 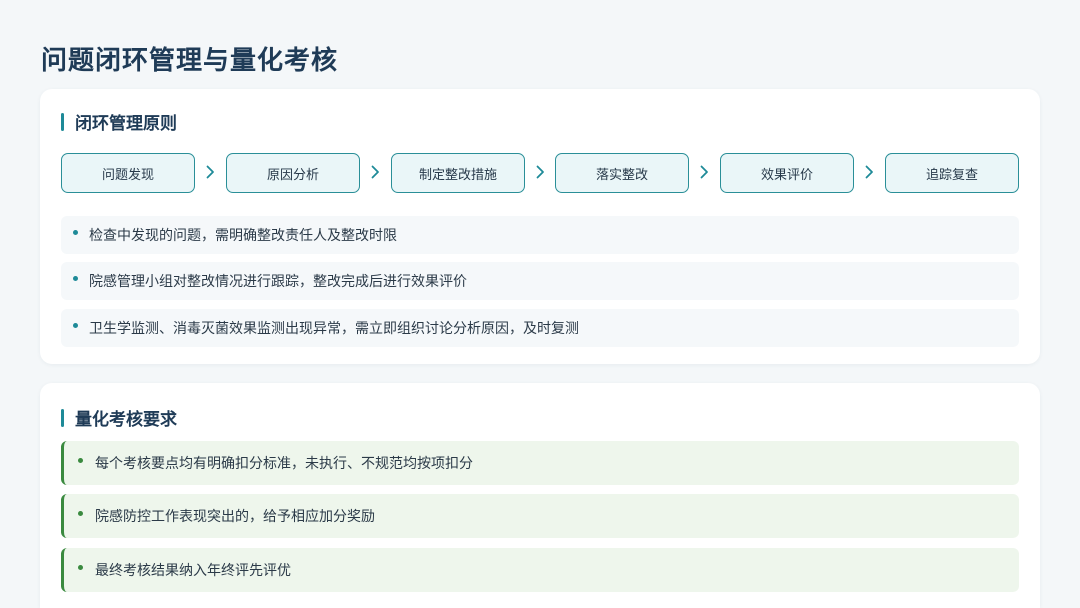 I want to click on list-item-text: 卫生学监测、消毒灭菌效果监测出现异常，需立即组织讨论分析原因，及时复测, so click(x=334, y=329).